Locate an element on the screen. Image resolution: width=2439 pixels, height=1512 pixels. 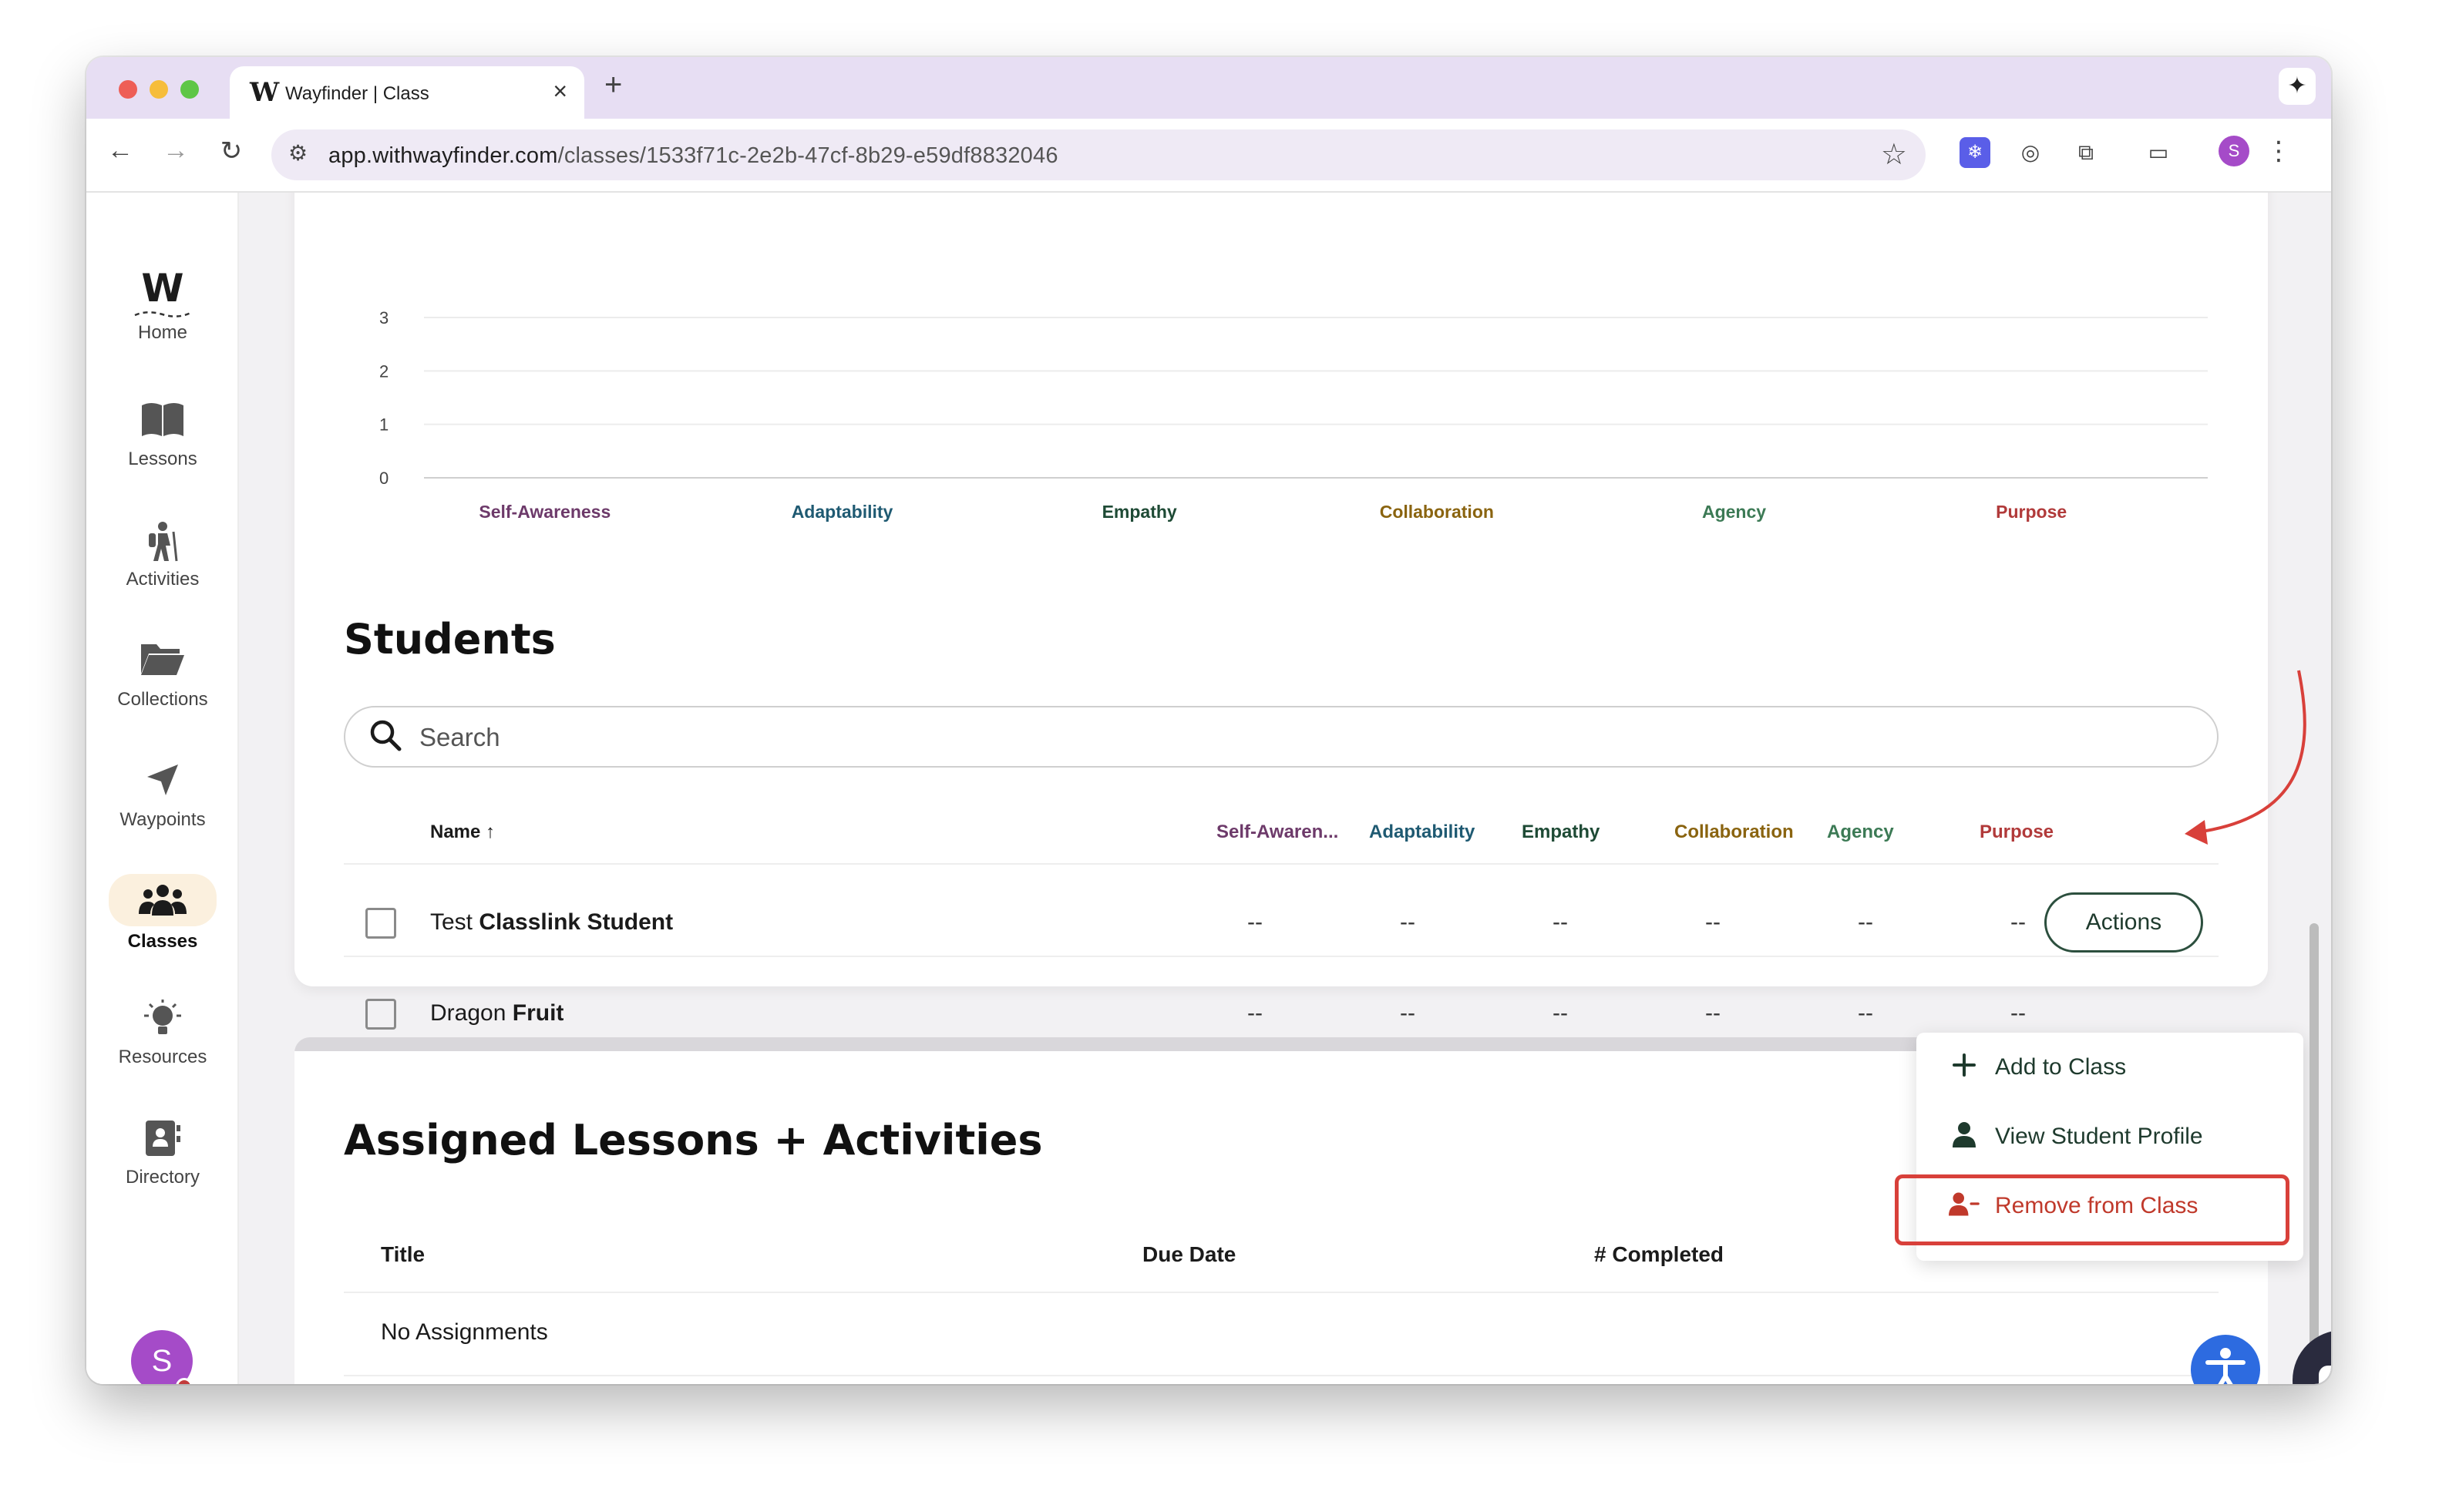
menu-item-view-student-profile: View Student Profile is located at coordinates (2109, 1137).